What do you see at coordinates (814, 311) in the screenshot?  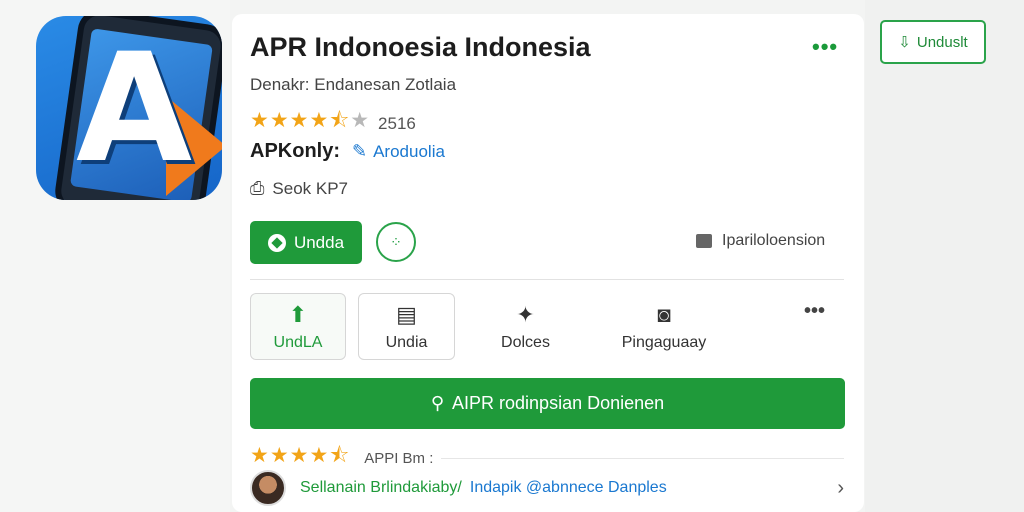 I see `more-tabs-icon: •••` at bounding box center [814, 311].